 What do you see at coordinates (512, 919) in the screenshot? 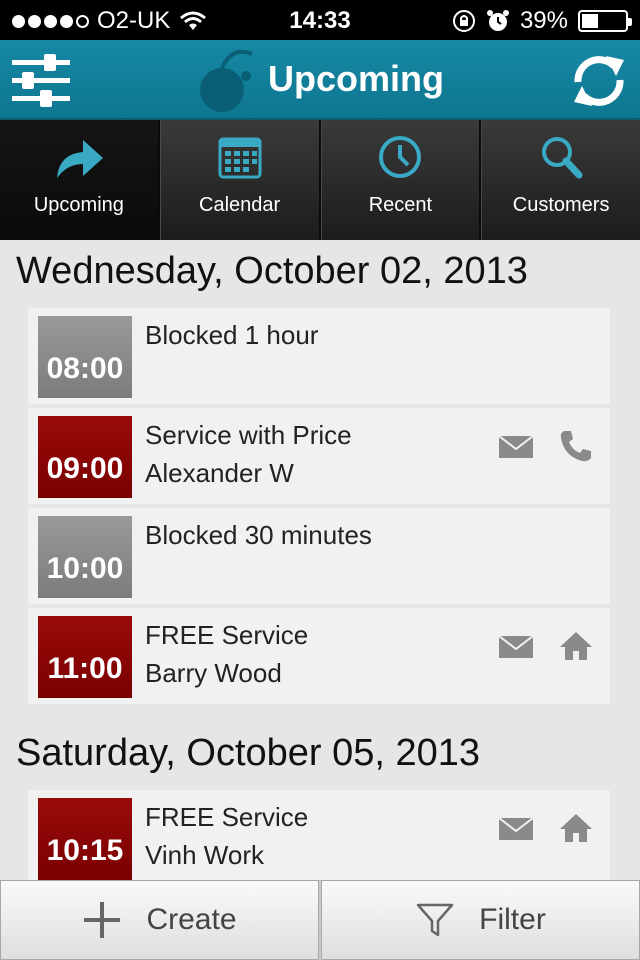
I see `filter-label: Filter` at bounding box center [512, 919].